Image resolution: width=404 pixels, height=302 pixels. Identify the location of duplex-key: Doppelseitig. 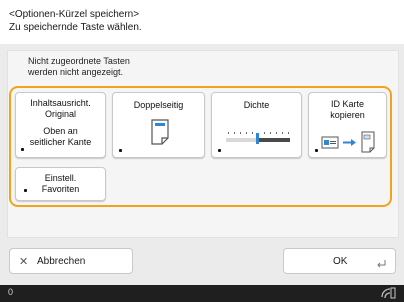
(158, 125).